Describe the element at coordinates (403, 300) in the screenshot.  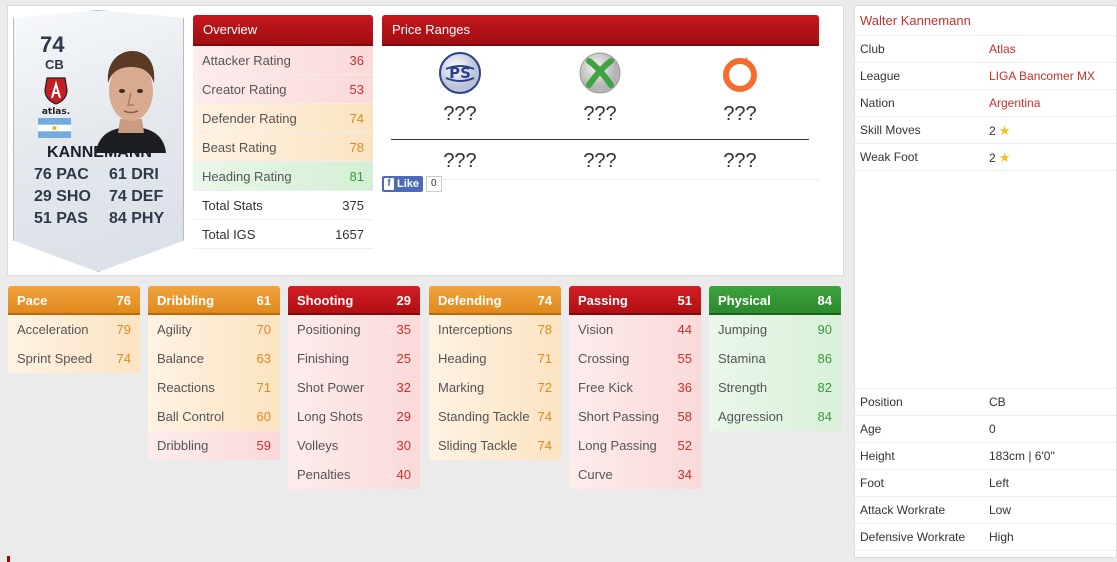
I see `attribute-group-value: 29` at that location.